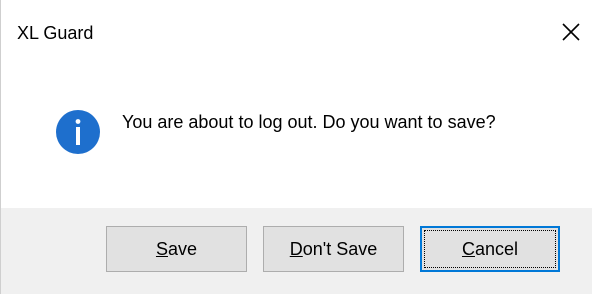 This screenshot has height=294, width=592. Describe the element at coordinates (78, 132) in the screenshot. I see `info-icon` at that location.